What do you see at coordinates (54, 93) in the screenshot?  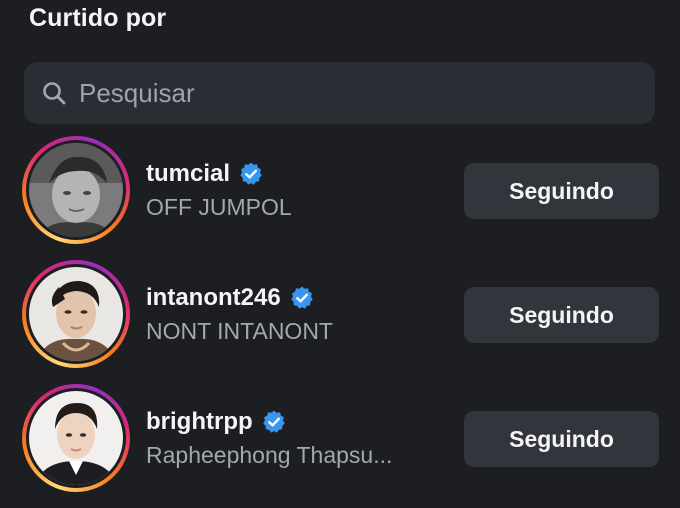 I see `search-icon` at bounding box center [54, 93].